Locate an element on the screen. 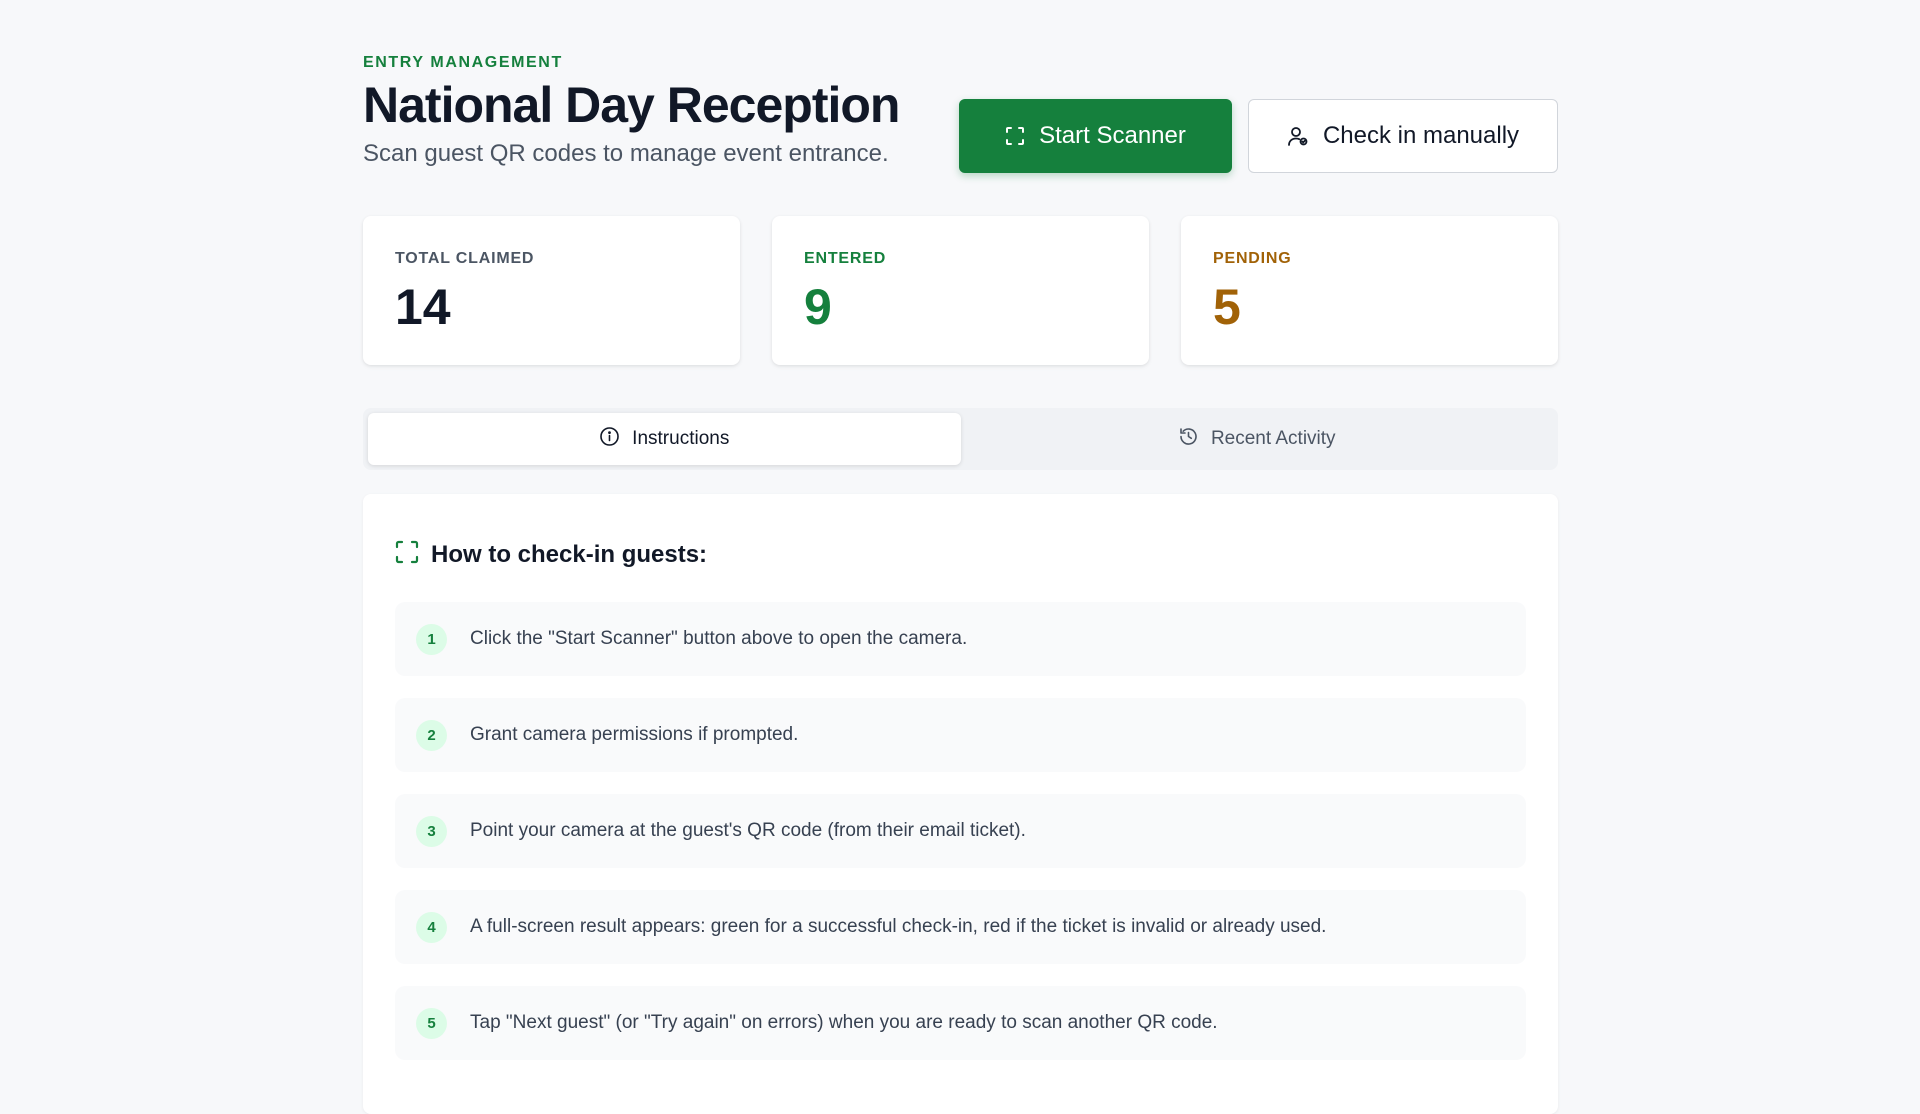 This screenshot has width=1920, height=1114. step-number-badge: 2 is located at coordinates (431, 735).